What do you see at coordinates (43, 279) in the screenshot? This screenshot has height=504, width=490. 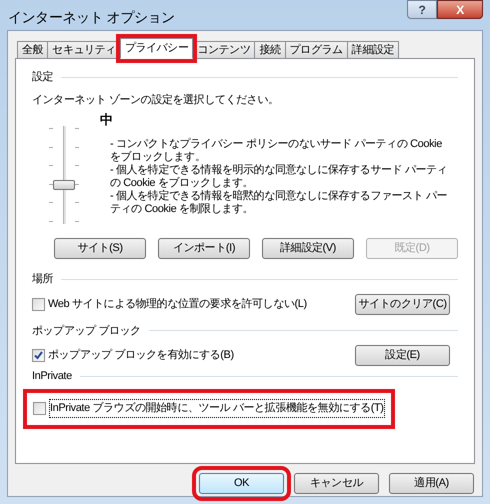 I see `group-heading: 場所` at bounding box center [43, 279].